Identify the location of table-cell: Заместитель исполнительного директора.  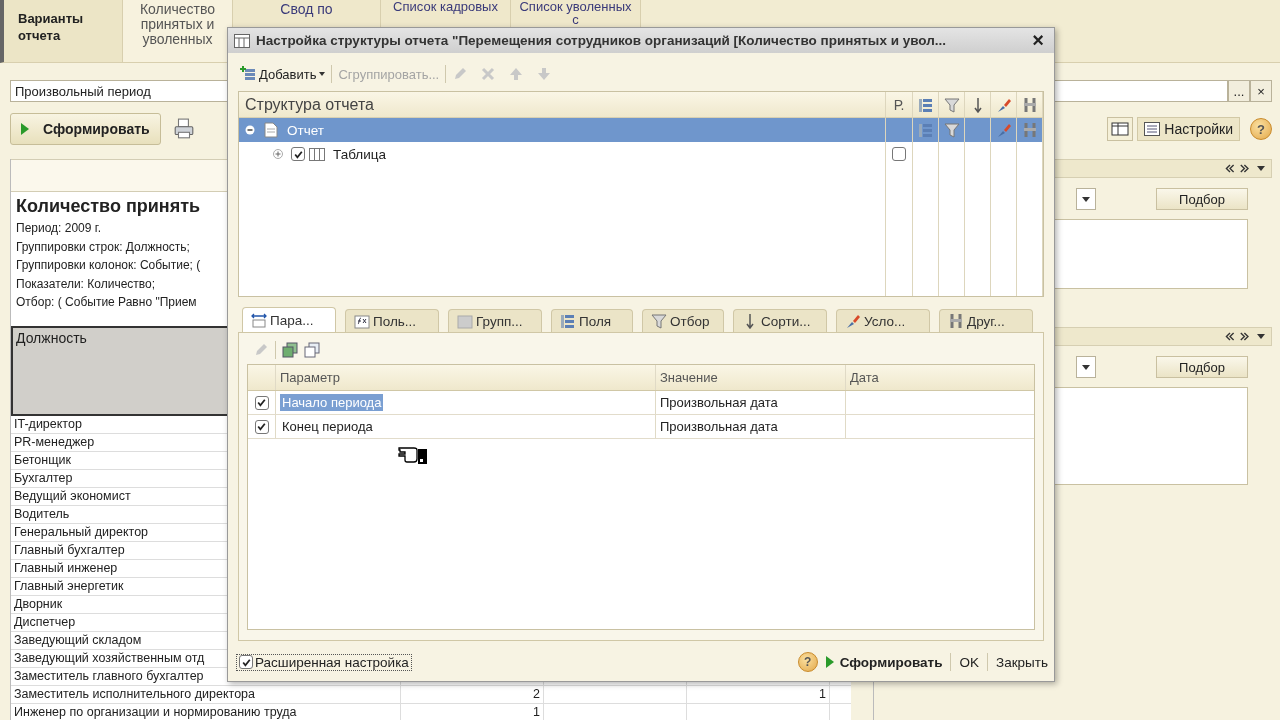
(206, 694).